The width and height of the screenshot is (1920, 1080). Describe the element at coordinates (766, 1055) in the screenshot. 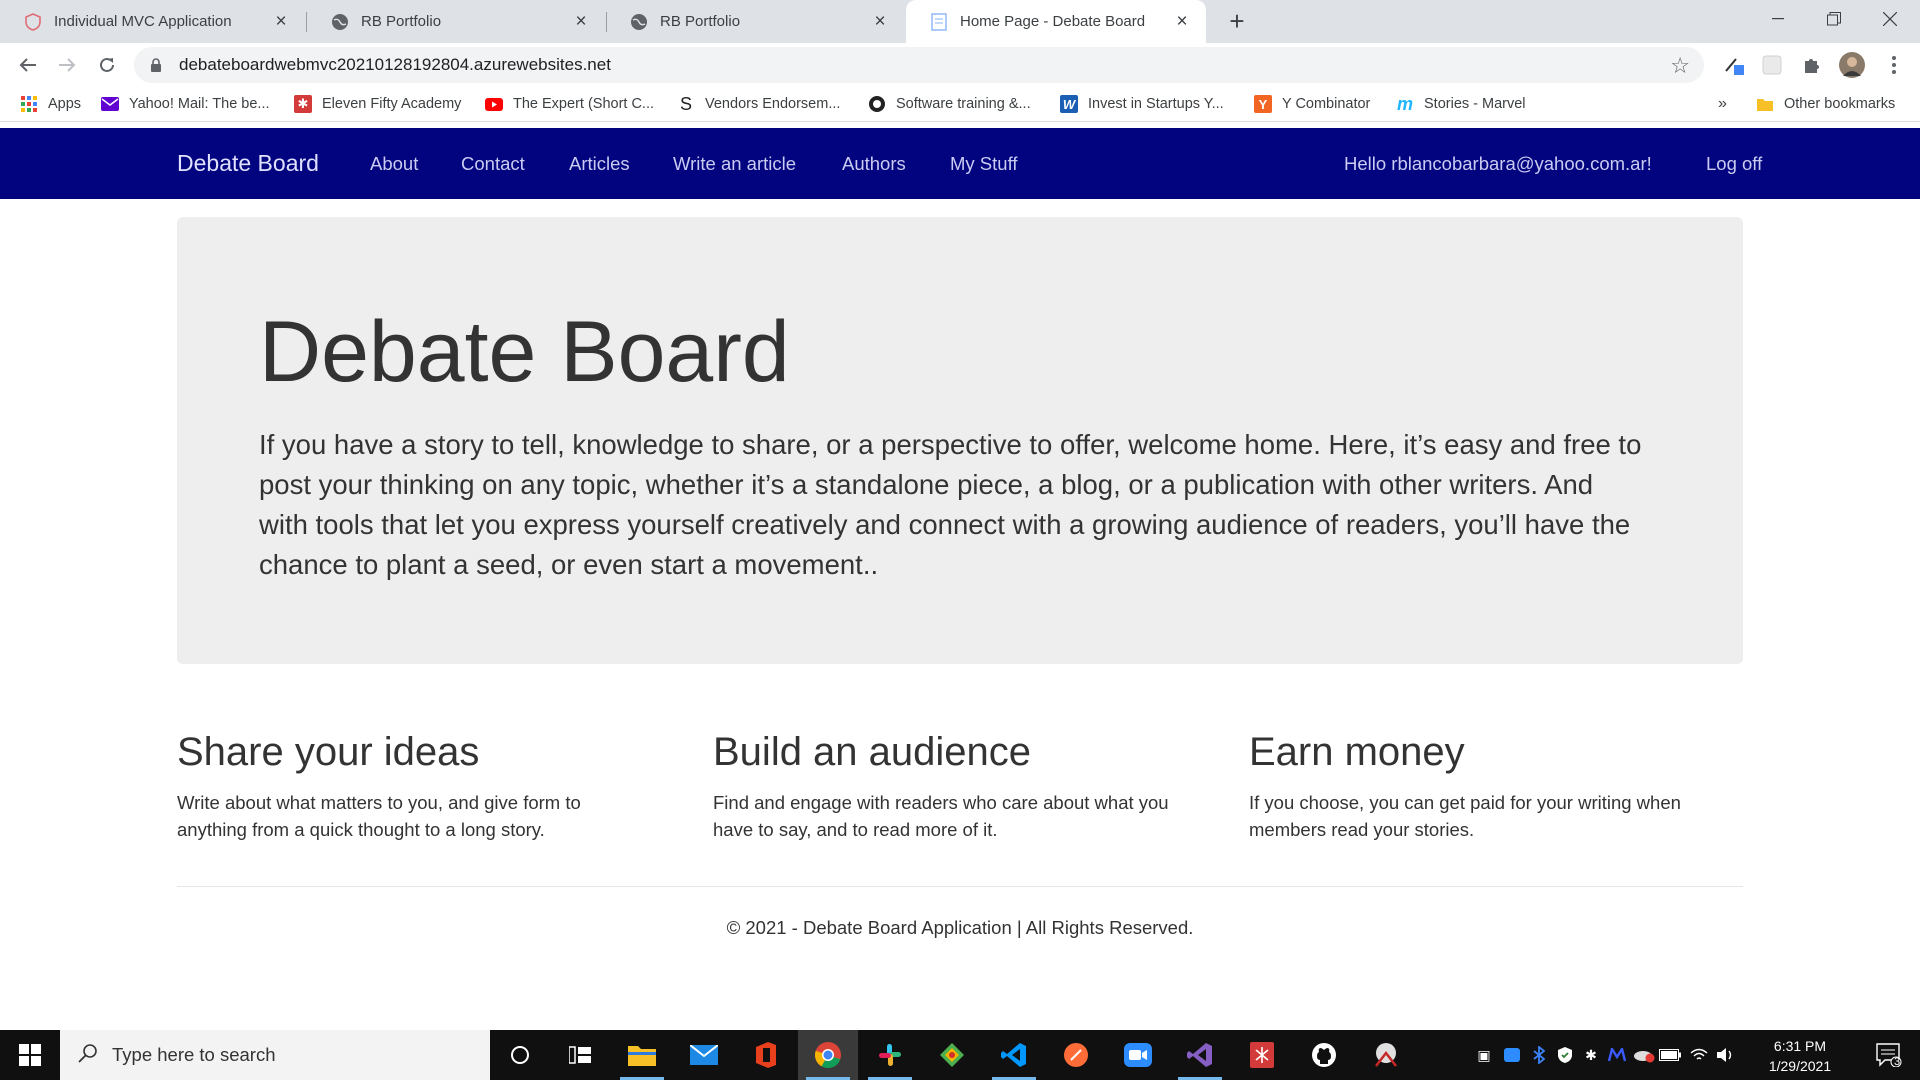

I see `office-icon` at that location.